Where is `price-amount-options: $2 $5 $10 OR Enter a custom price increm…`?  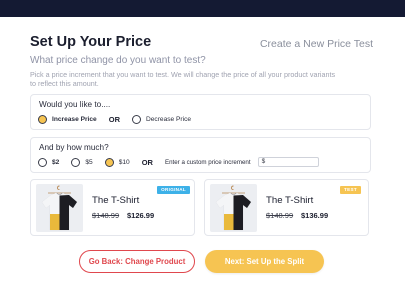
price-amount-options: $2 $5 $10 OR Enter a custom price increm… is located at coordinates (178, 162).